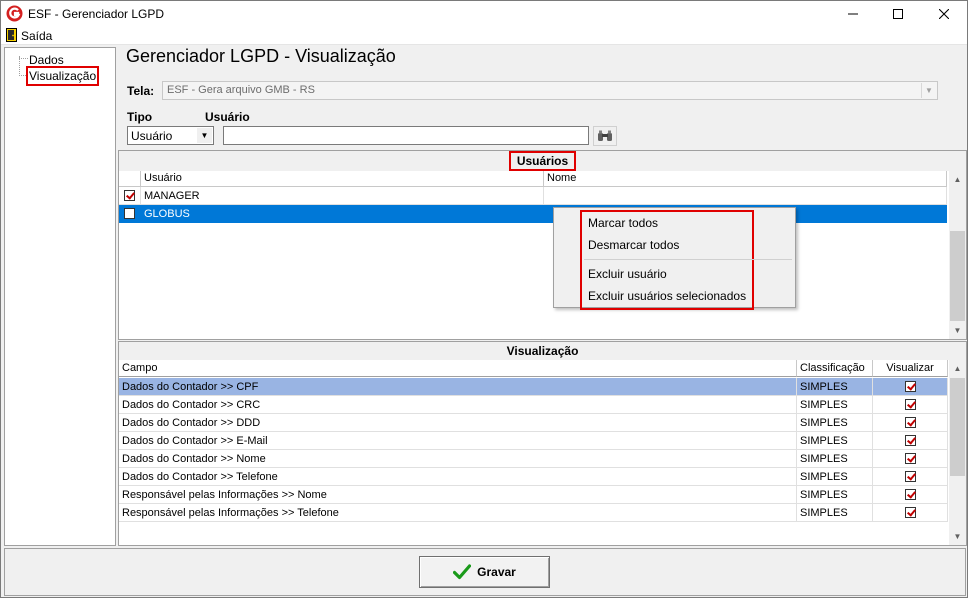 The image size is (968, 598). I want to click on table-row: Dados do Contador >> Telefone SIMPLES, so click(533, 477).